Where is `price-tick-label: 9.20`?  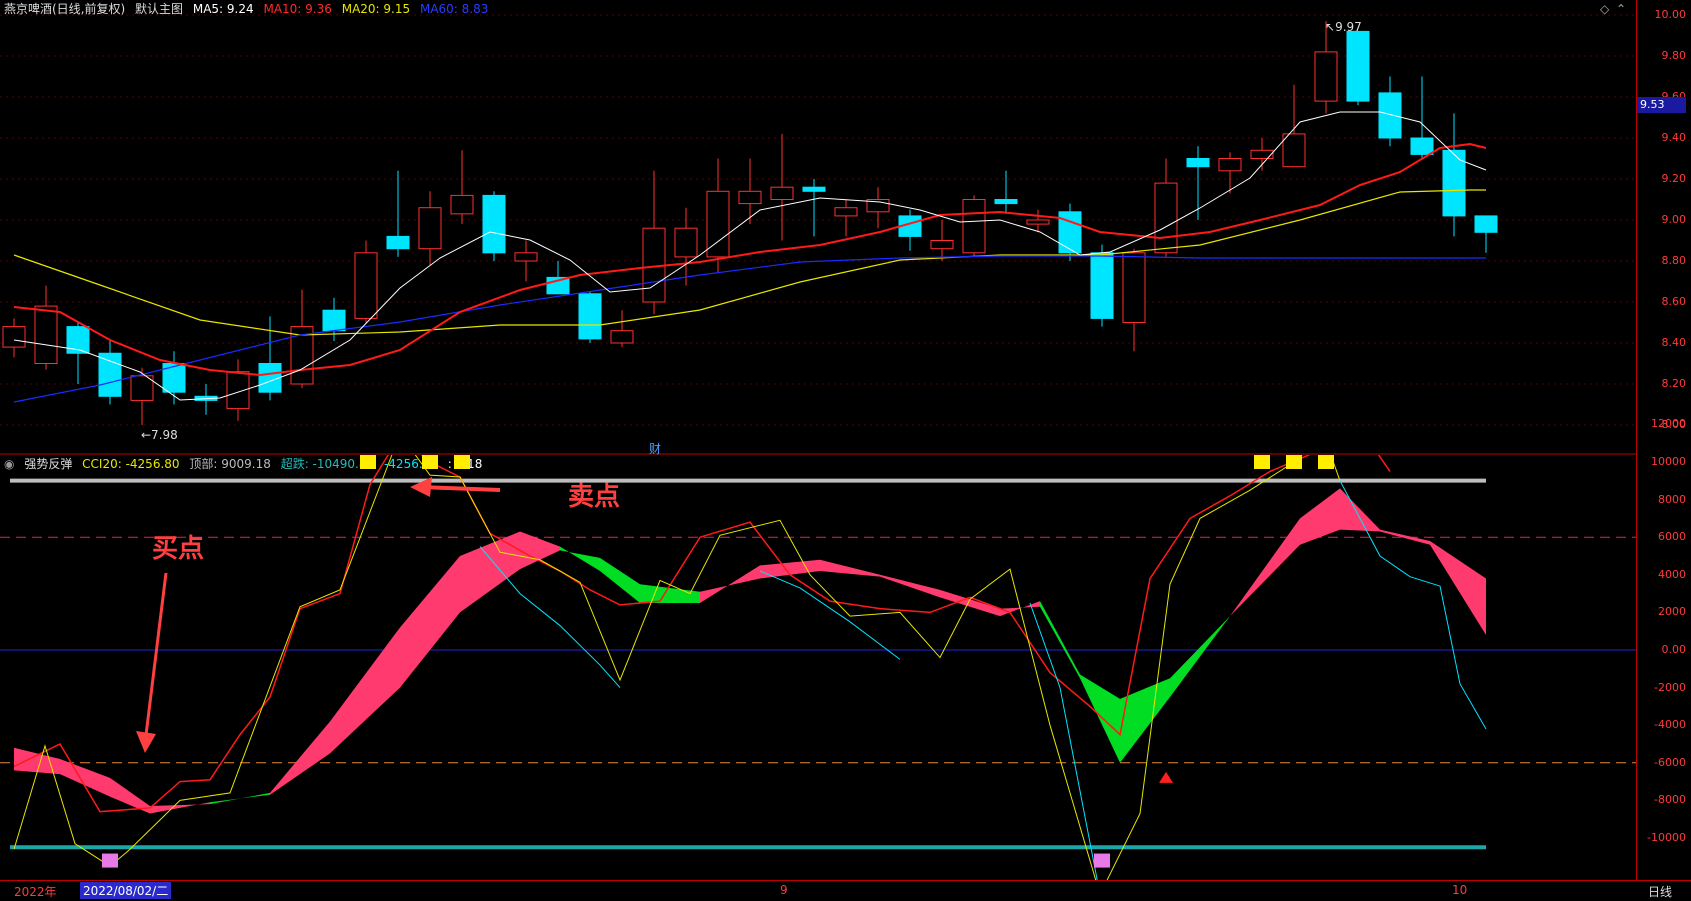 price-tick-label: 9.20 is located at coordinates (1674, 178).